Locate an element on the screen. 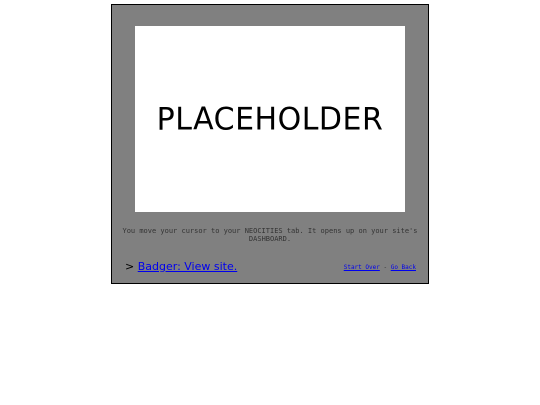 This screenshot has width=540, height=405. next-command-link: Badger: View site. is located at coordinates (188, 266).